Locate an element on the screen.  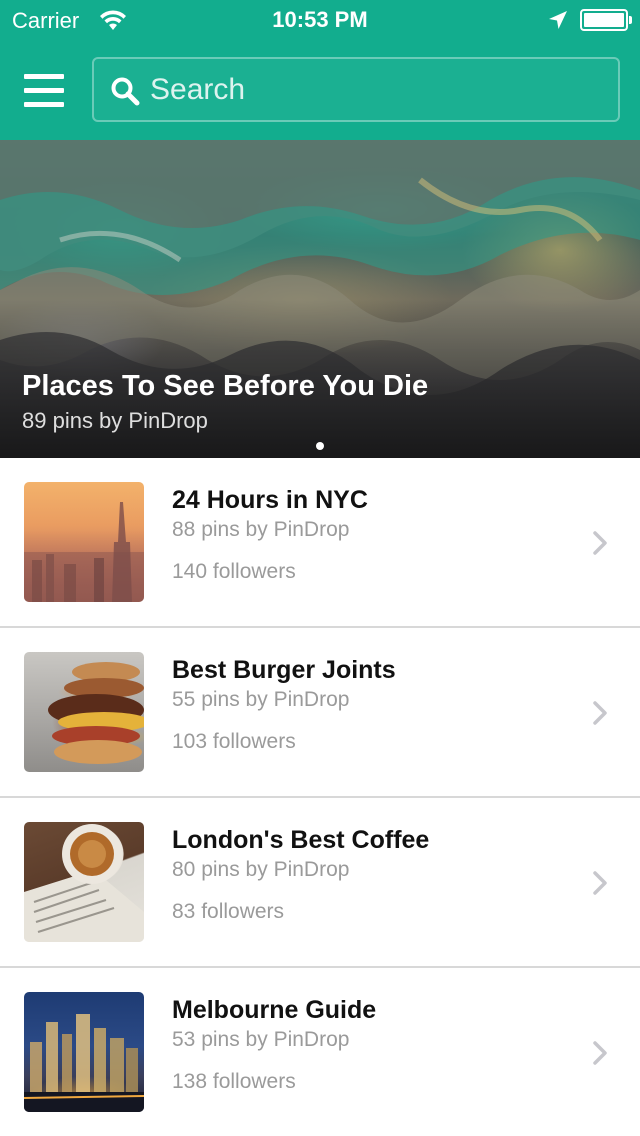
clock: 10:53 PM is located at coordinates (320, 19).